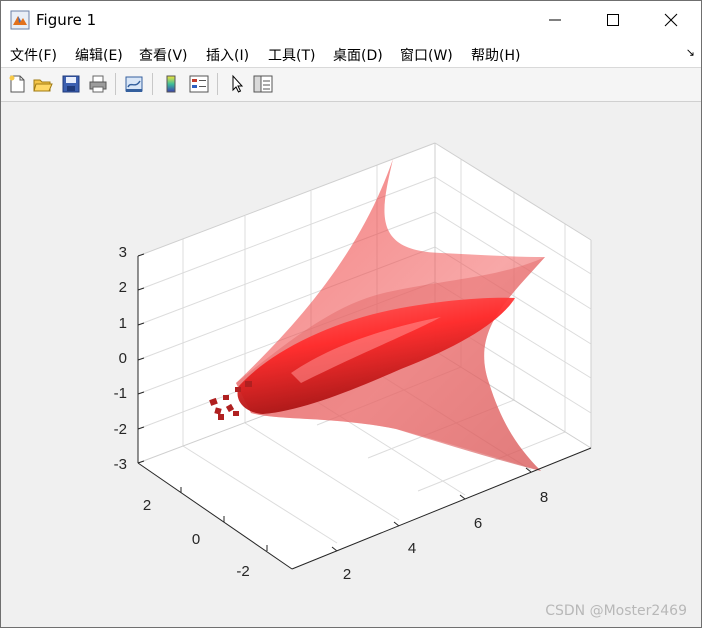 Image resolution: width=702 pixels, height=632 pixels. What do you see at coordinates (20, 20) in the screenshot?
I see `matlab-icon` at bounding box center [20, 20].